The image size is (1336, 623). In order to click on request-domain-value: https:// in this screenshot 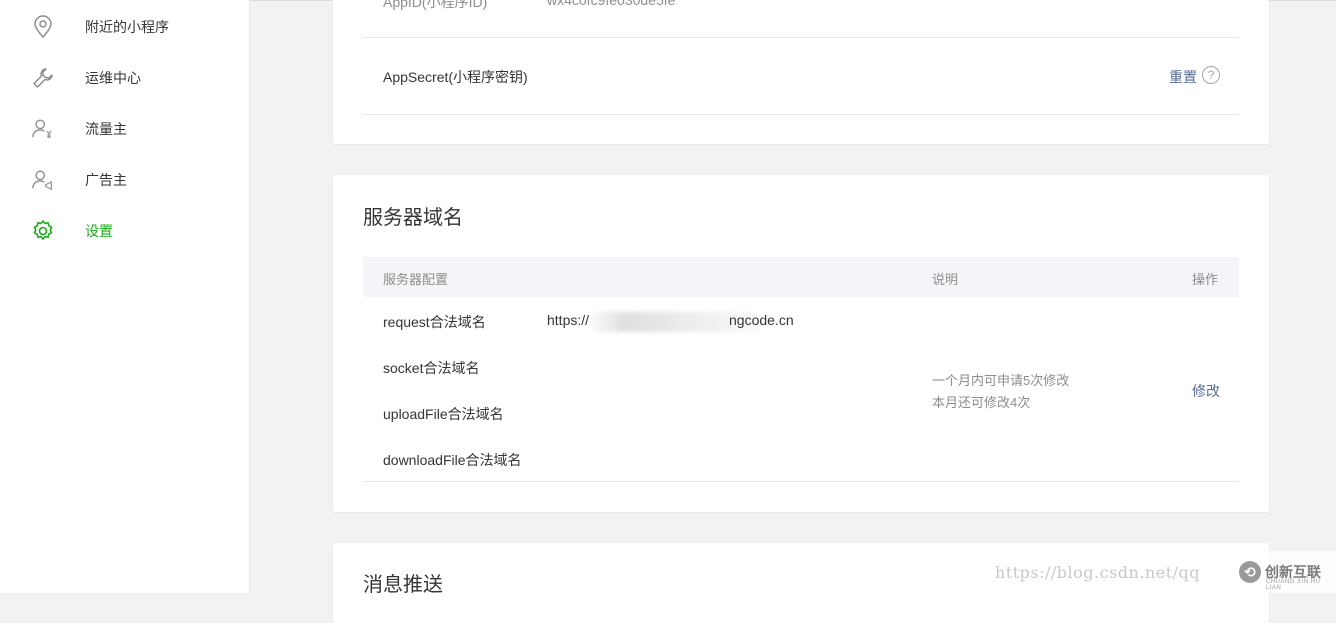, I will do `click(568, 320)`.